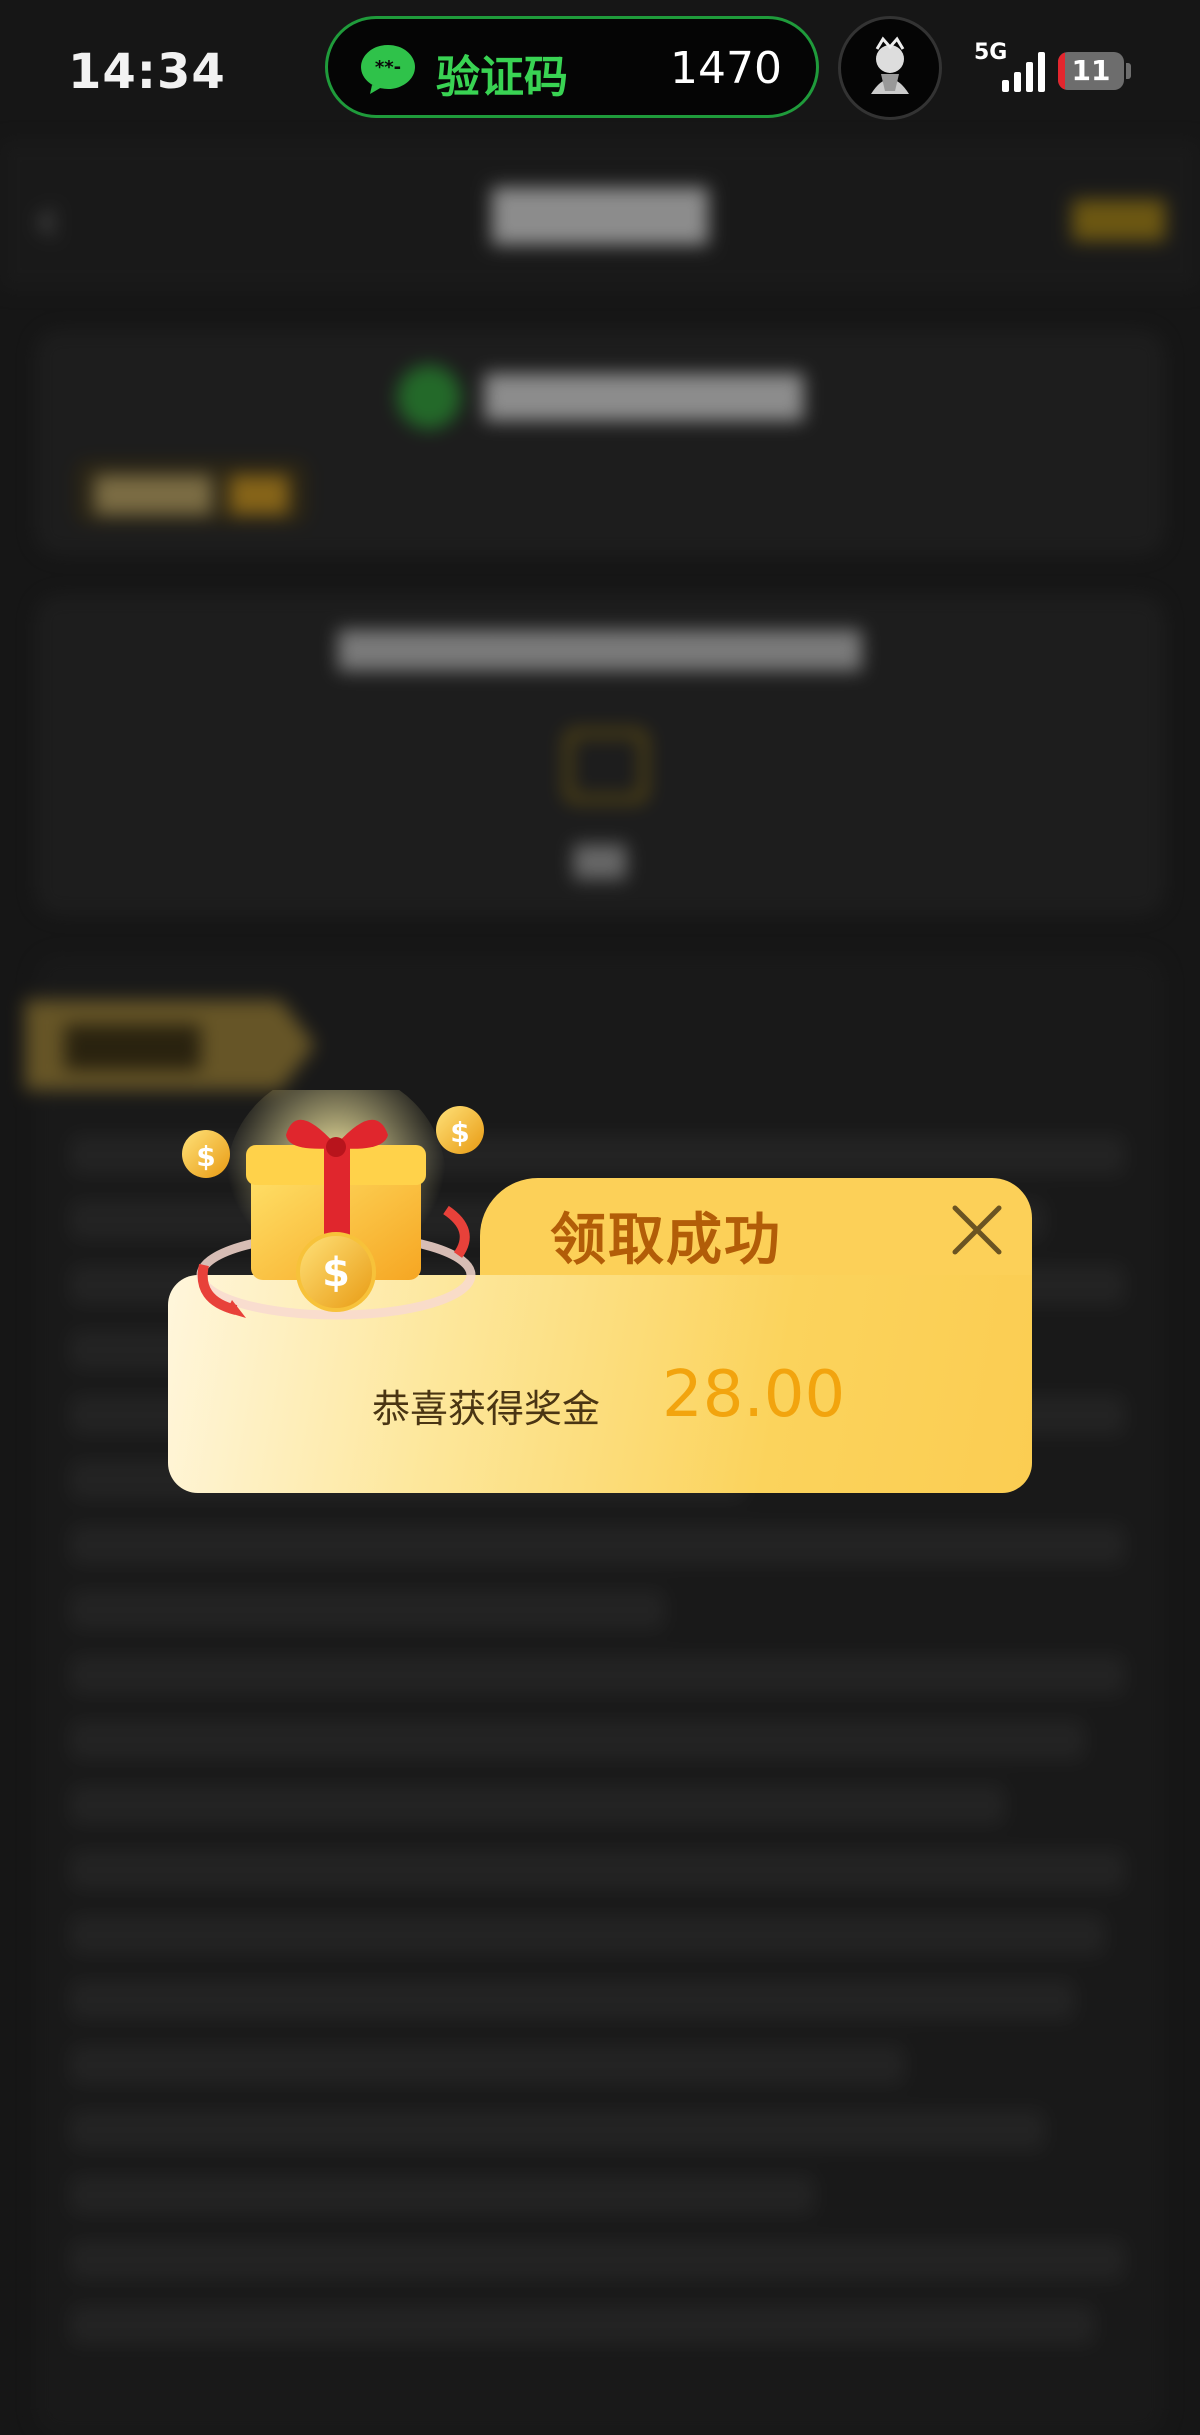  What do you see at coordinates (192, 492) in the screenshot?
I see `reward-row: ▇▇▇▇ ▇▇` at bounding box center [192, 492].